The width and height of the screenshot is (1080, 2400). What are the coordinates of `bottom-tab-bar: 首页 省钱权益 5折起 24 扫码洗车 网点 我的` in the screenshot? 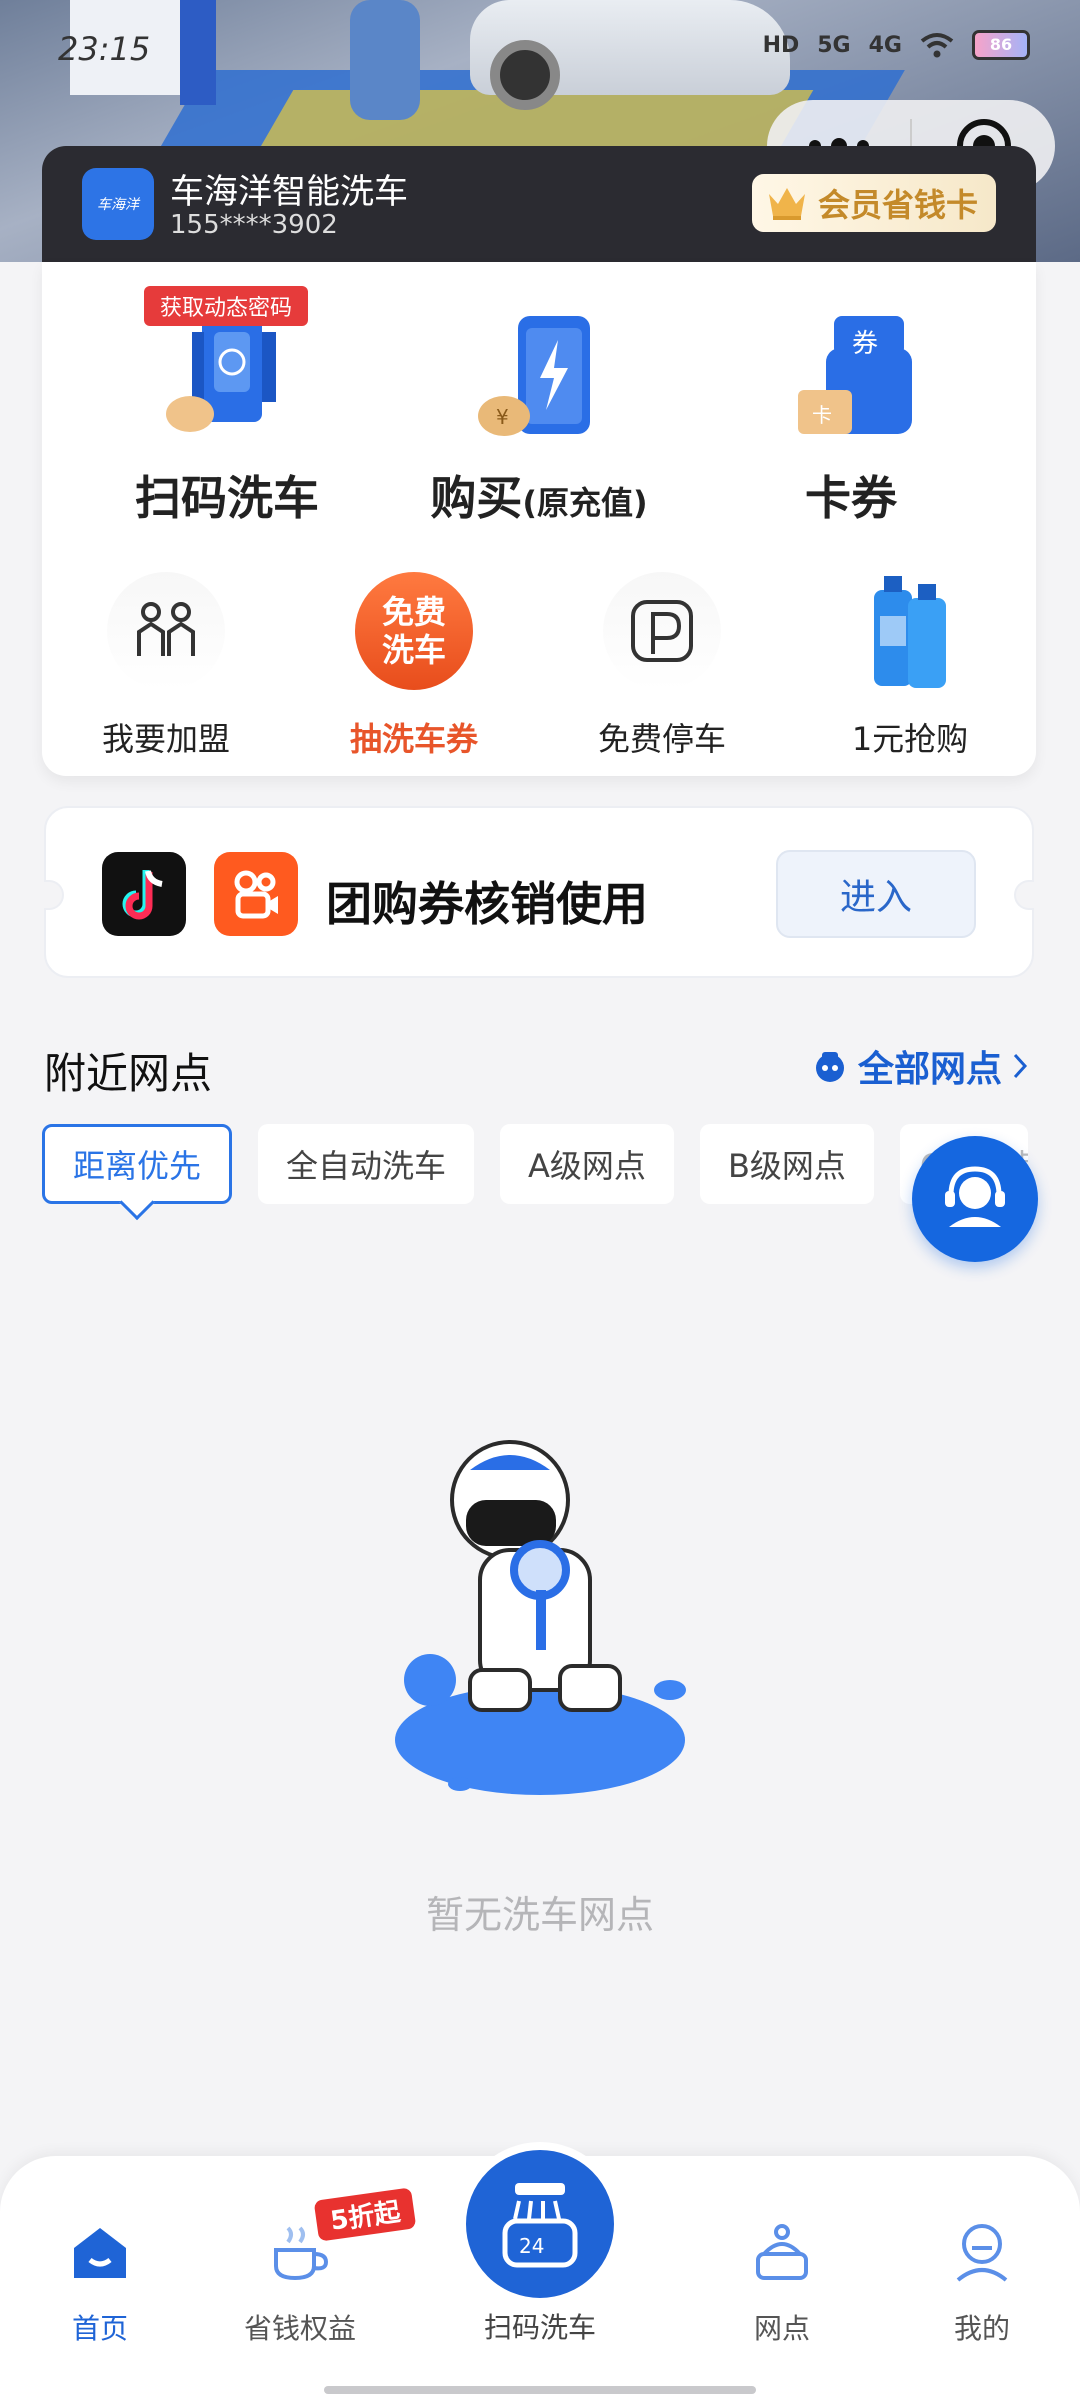 It's located at (540, 2271).